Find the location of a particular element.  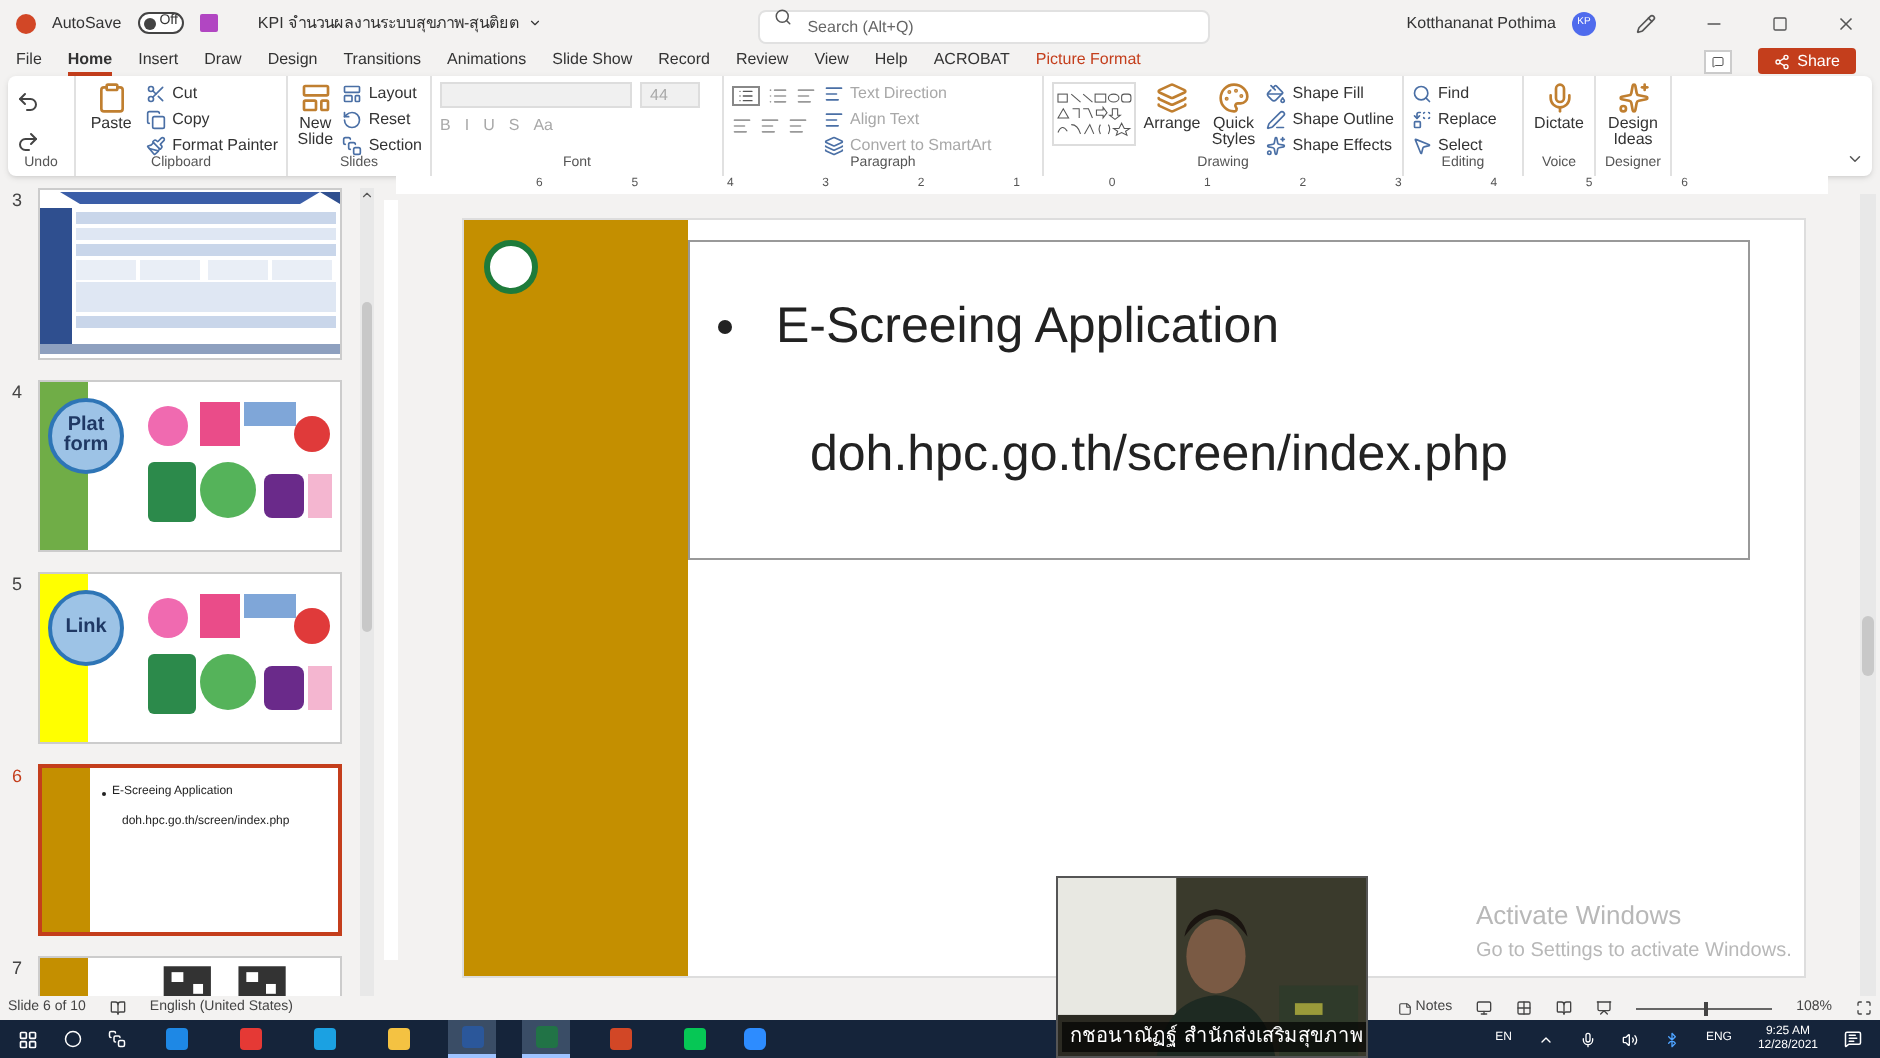

app-logo-icon is located at coordinates (26, 23).